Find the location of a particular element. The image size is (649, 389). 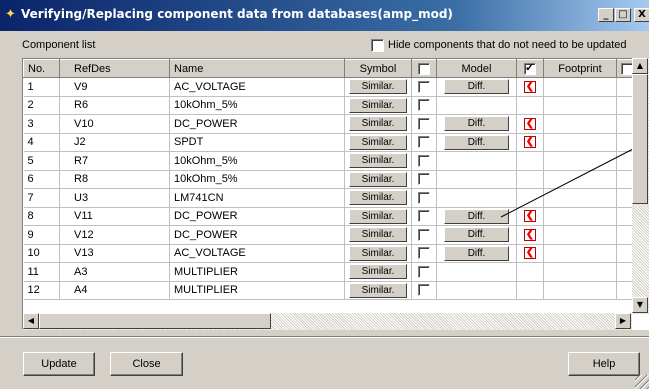

horizontal-scroll-thumb is located at coordinates (155, 321).